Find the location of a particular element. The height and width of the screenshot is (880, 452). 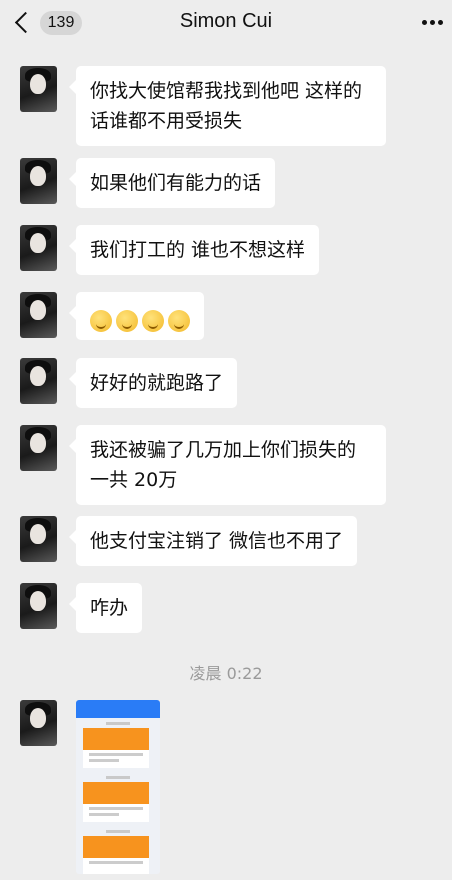

more-options-icon is located at coordinates (433, 22).